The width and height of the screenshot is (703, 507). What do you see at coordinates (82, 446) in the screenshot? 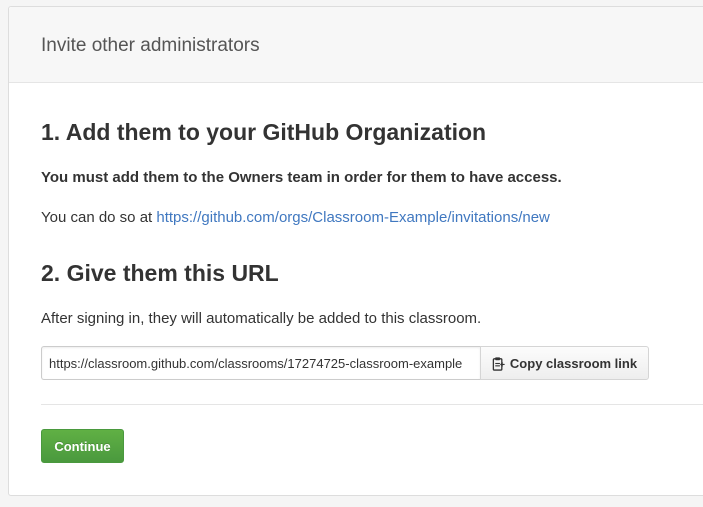
I see `continue-button: Continue` at bounding box center [82, 446].